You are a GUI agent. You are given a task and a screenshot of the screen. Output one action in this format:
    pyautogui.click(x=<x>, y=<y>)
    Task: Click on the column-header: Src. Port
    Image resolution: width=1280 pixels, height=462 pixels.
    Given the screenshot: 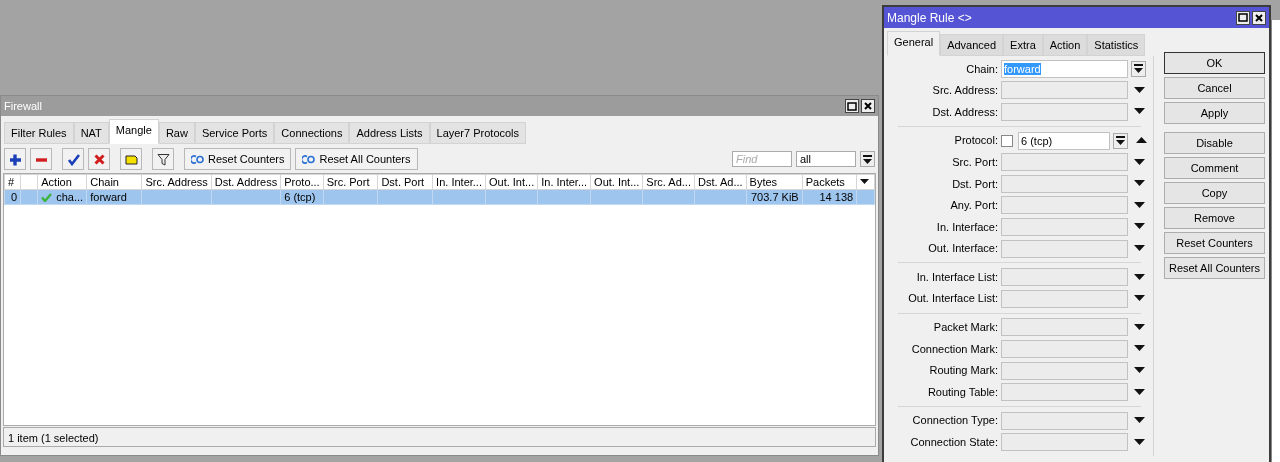 What is the action you would take?
    pyautogui.click(x=350, y=182)
    